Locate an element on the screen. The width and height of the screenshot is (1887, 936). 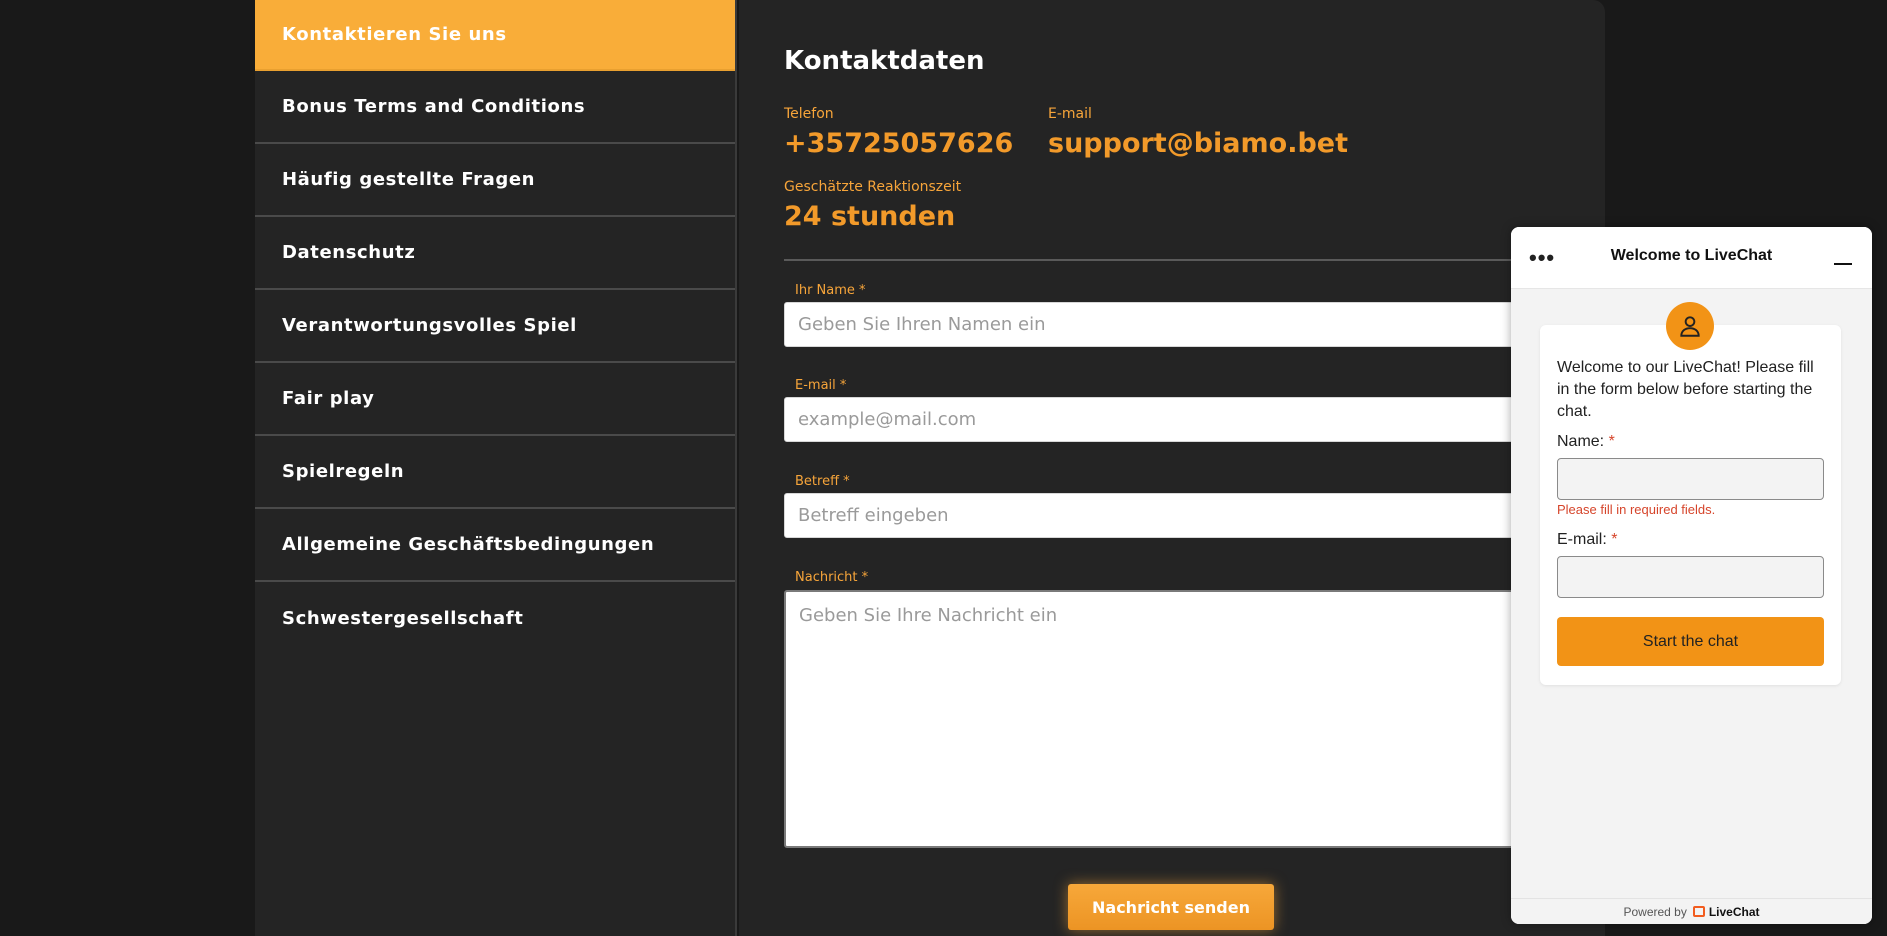
sidebar-item-privacy: Datenschutz is located at coordinates (495, 253).